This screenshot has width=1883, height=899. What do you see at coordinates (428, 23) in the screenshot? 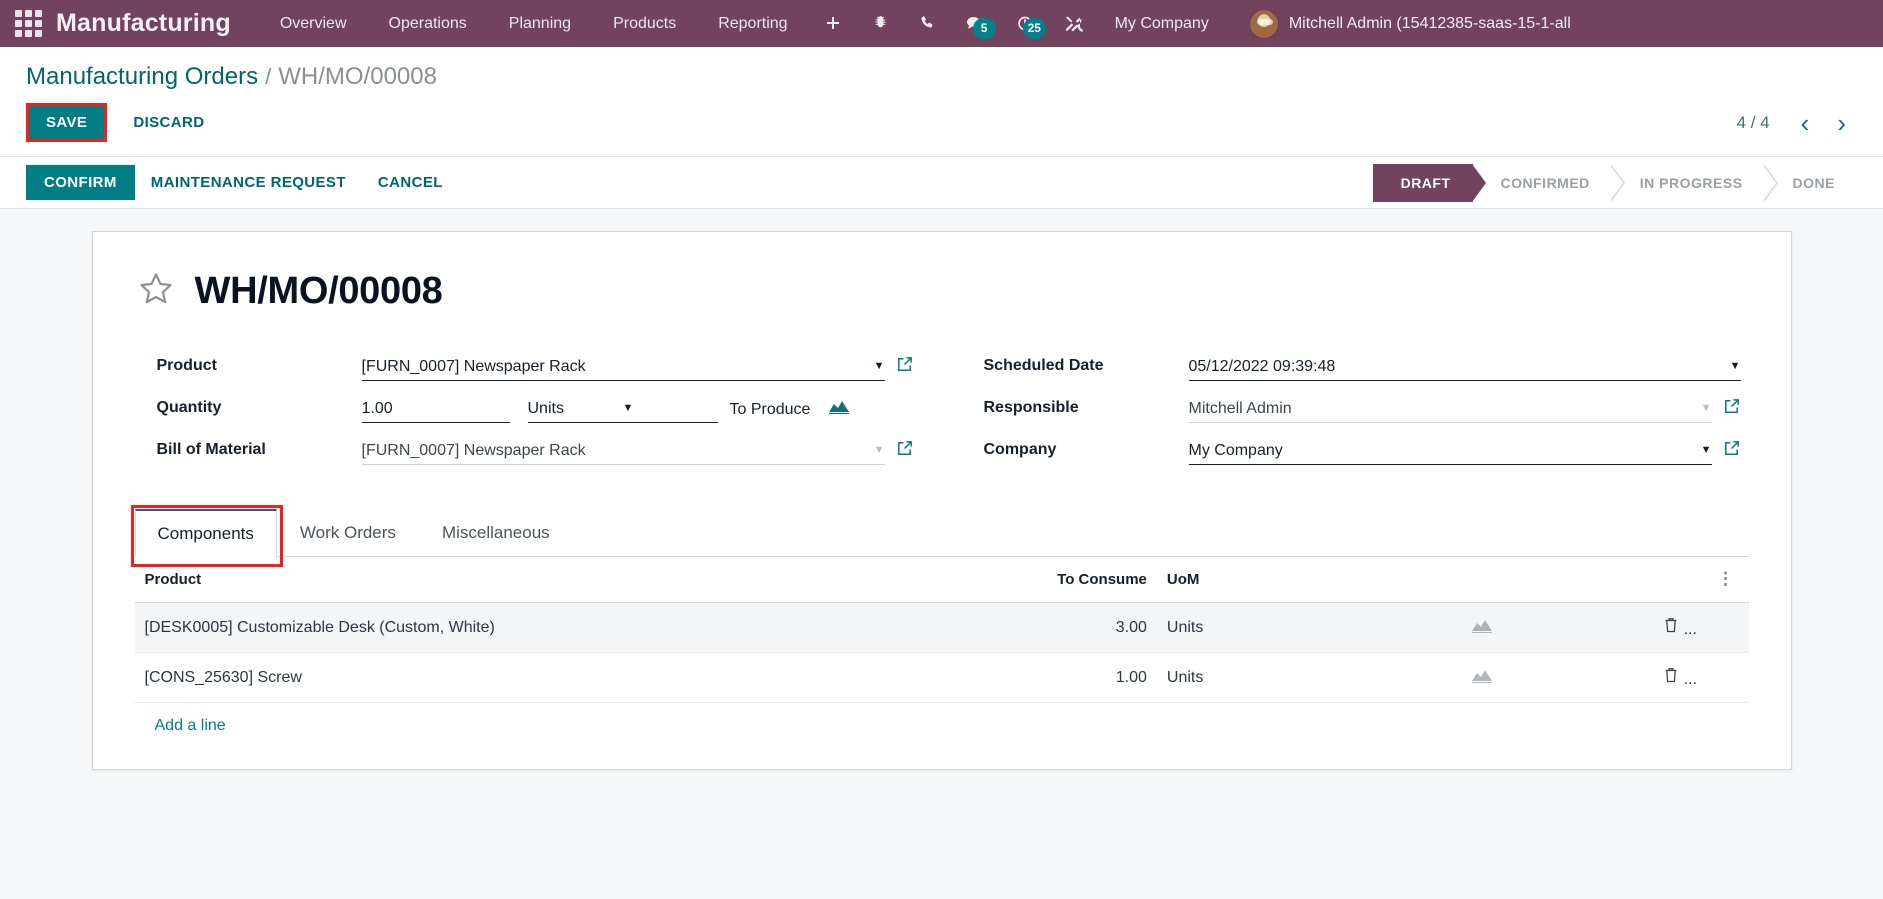
I see `nav-menu-operations: Operations` at bounding box center [428, 23].